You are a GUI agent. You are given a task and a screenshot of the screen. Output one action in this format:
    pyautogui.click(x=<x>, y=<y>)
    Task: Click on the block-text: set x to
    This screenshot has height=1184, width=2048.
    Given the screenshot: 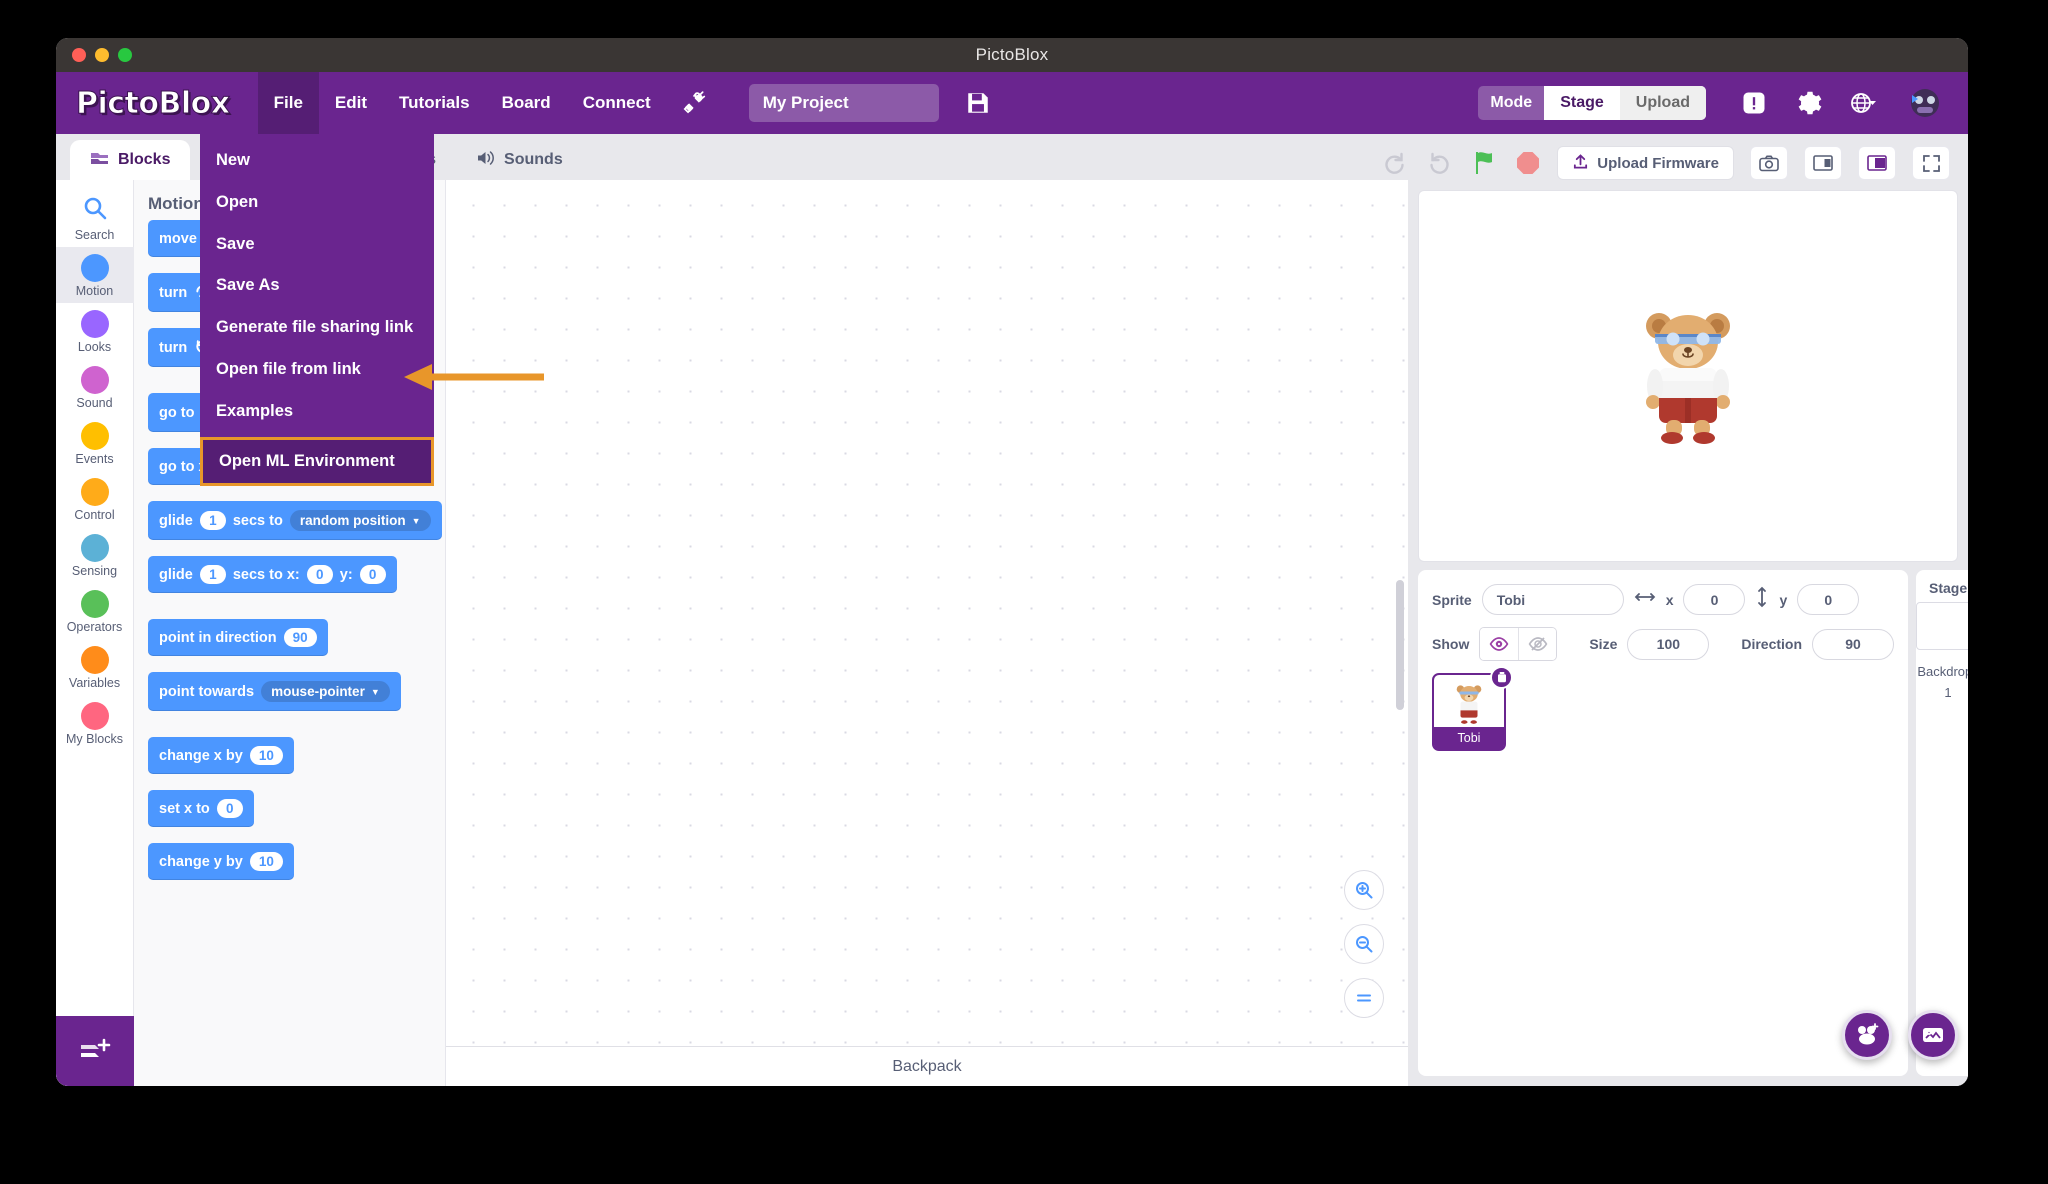 What is the action you would take?
    pyautogui.click(x=184, y=808)
    